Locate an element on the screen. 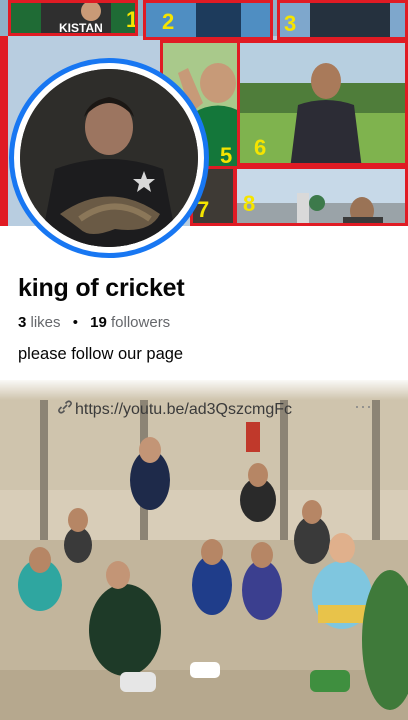  page-bio: please follow our page is located at coordinates (101, 354).